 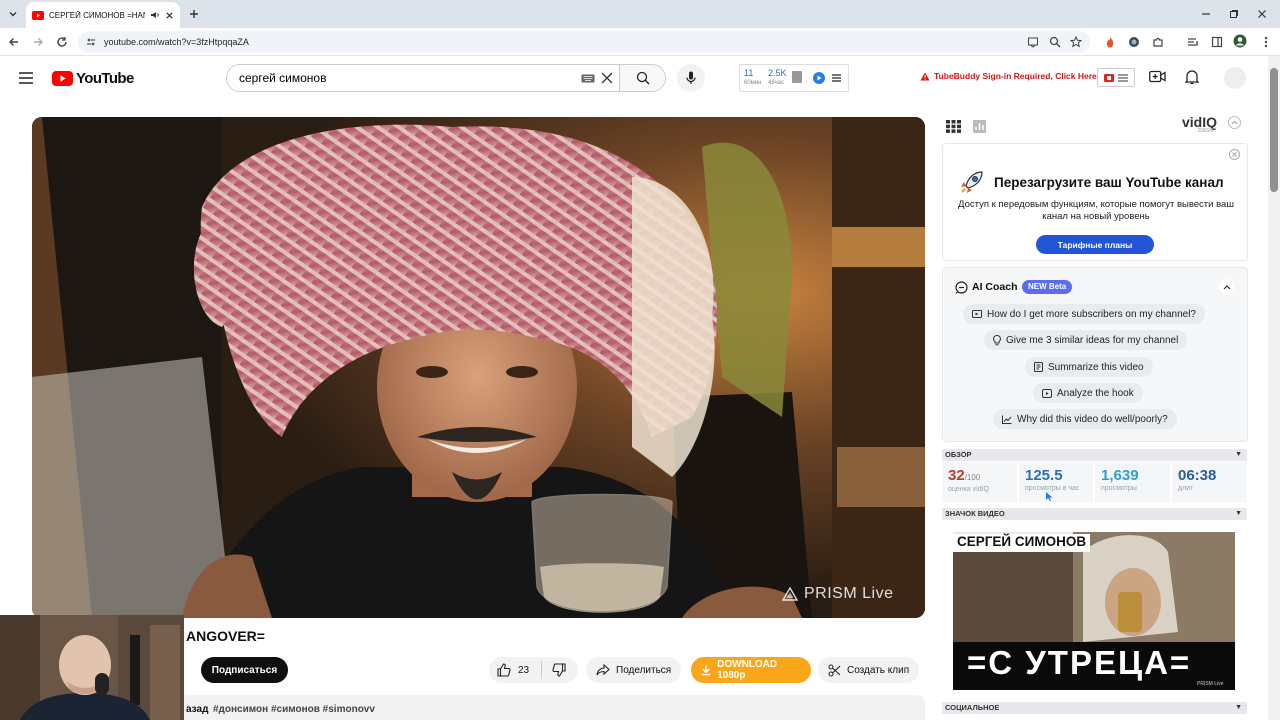 What do you see at coordinates (1132, 482) in the screenshot?
I see `stat-views: 1,639 просмотры` at bounding box center [1132, 482].